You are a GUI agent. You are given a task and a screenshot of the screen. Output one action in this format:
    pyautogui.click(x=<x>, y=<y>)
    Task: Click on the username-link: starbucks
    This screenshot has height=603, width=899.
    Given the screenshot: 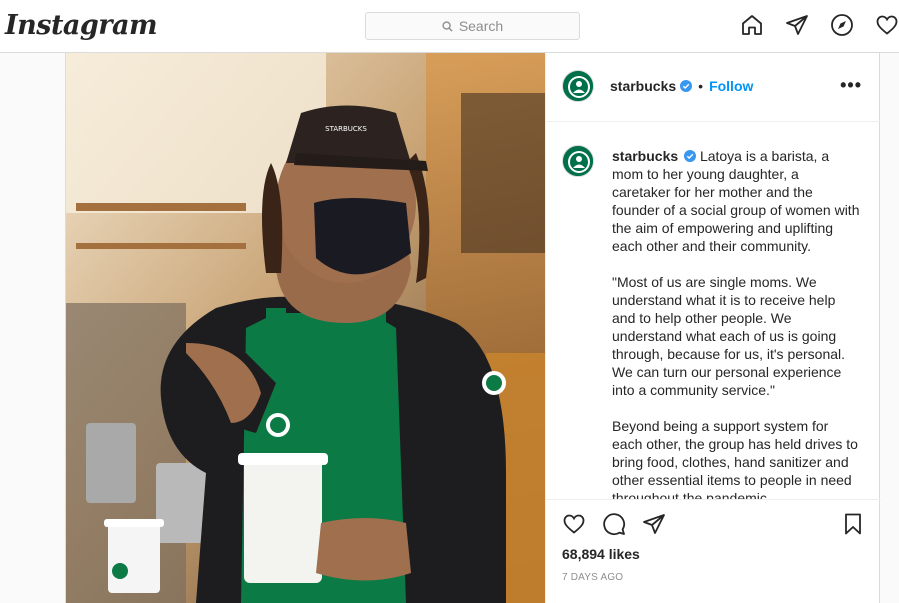 What is the action you would take?
    pyautogui.click(x=643, y=86)
    